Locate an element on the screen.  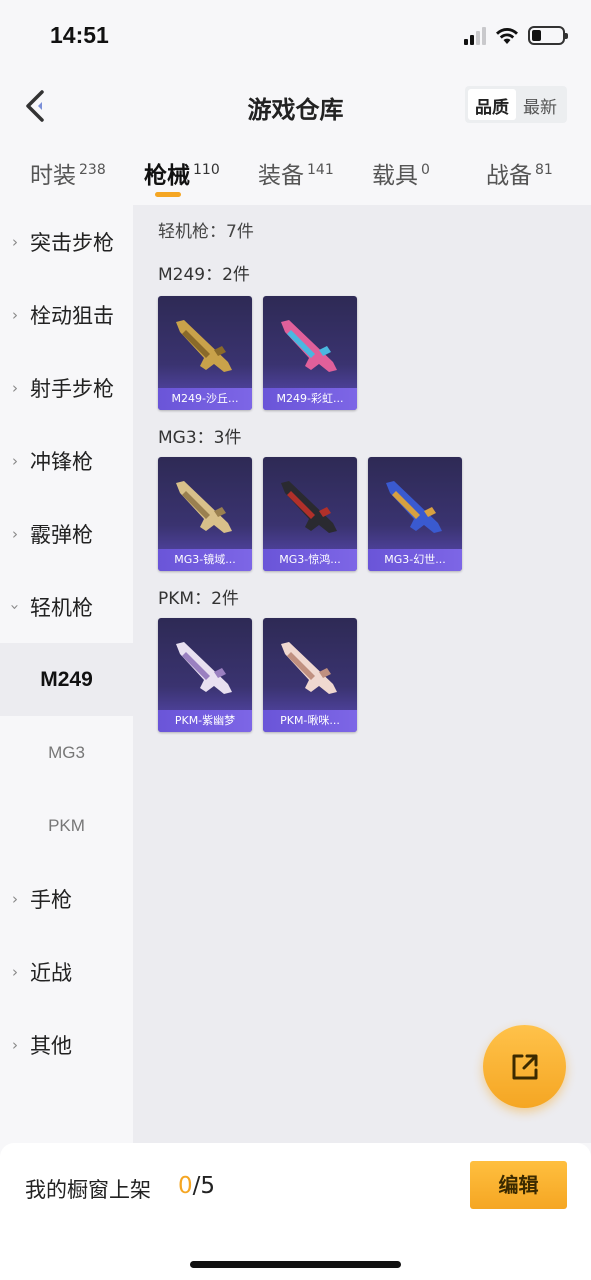
group-title: PKM：2件 is located at coordinates (198, 599).